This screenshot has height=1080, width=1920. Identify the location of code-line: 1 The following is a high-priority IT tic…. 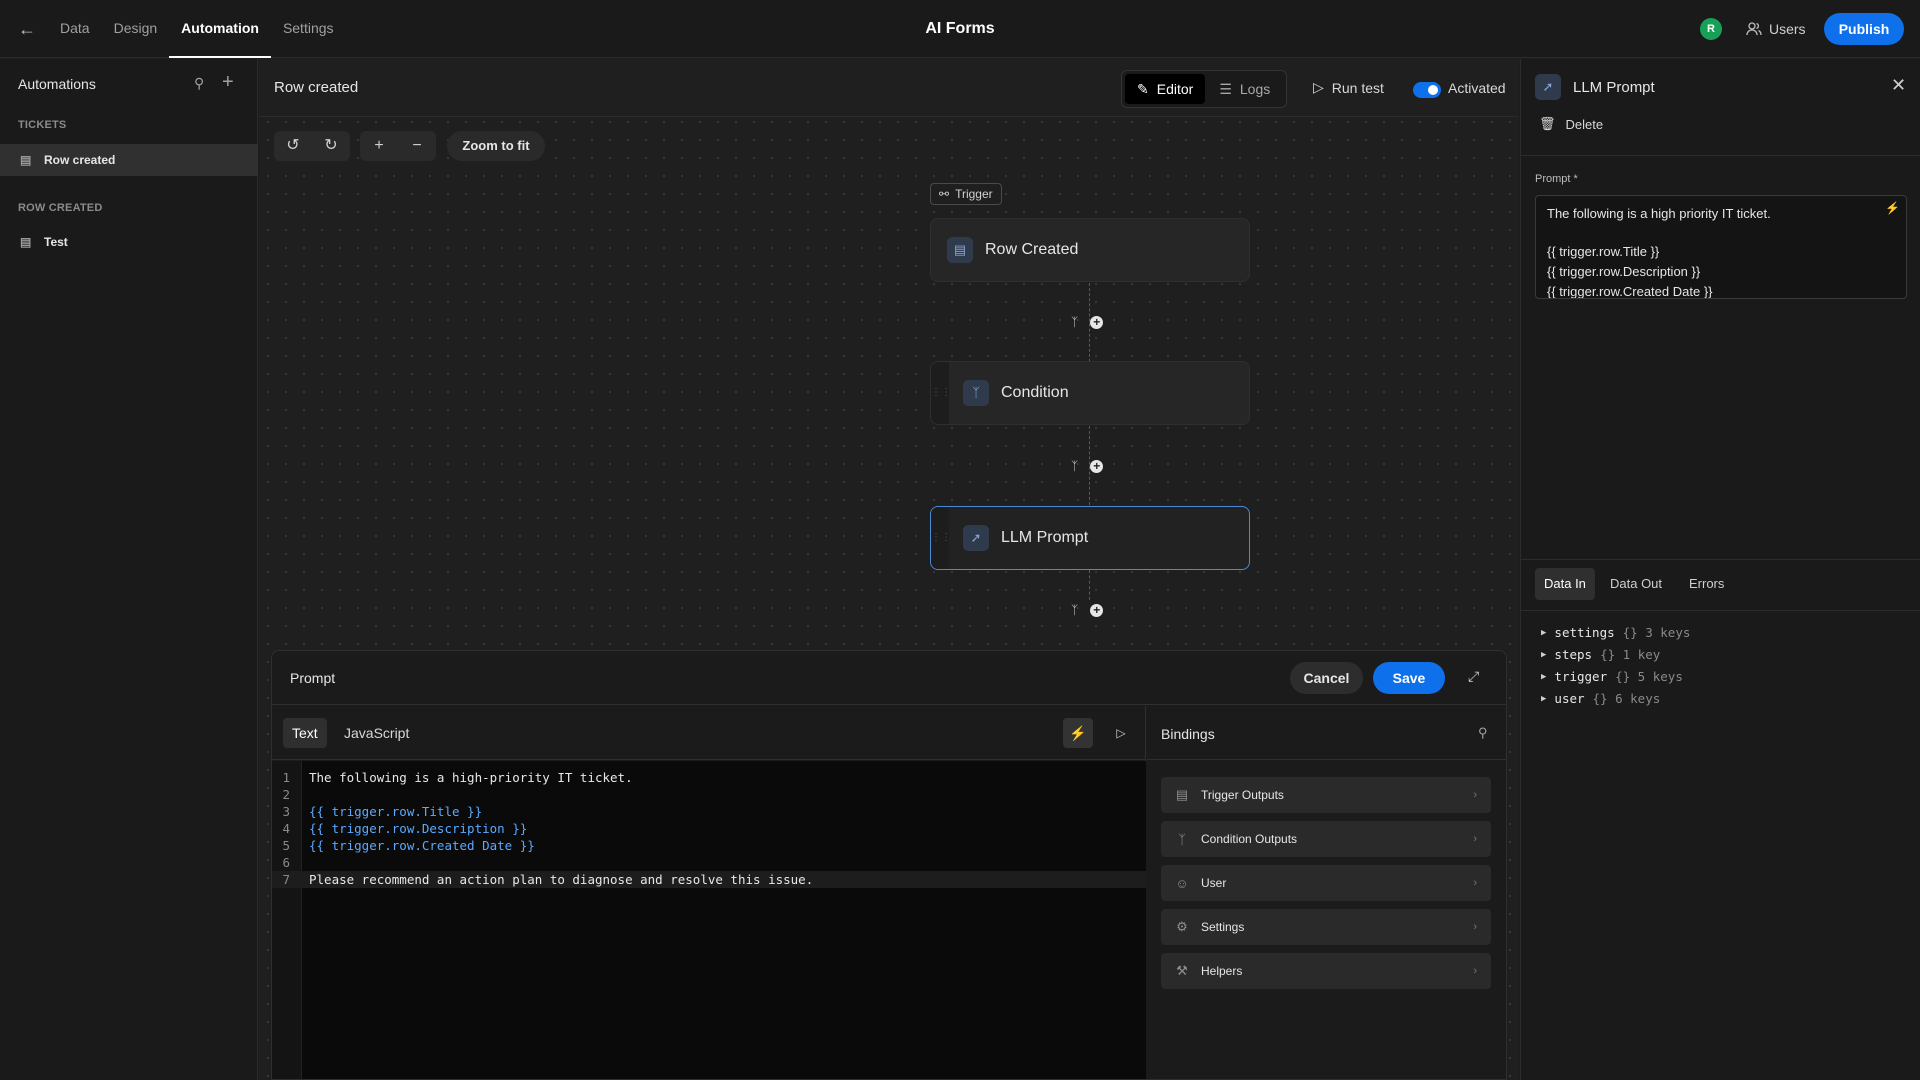
(457, 777).